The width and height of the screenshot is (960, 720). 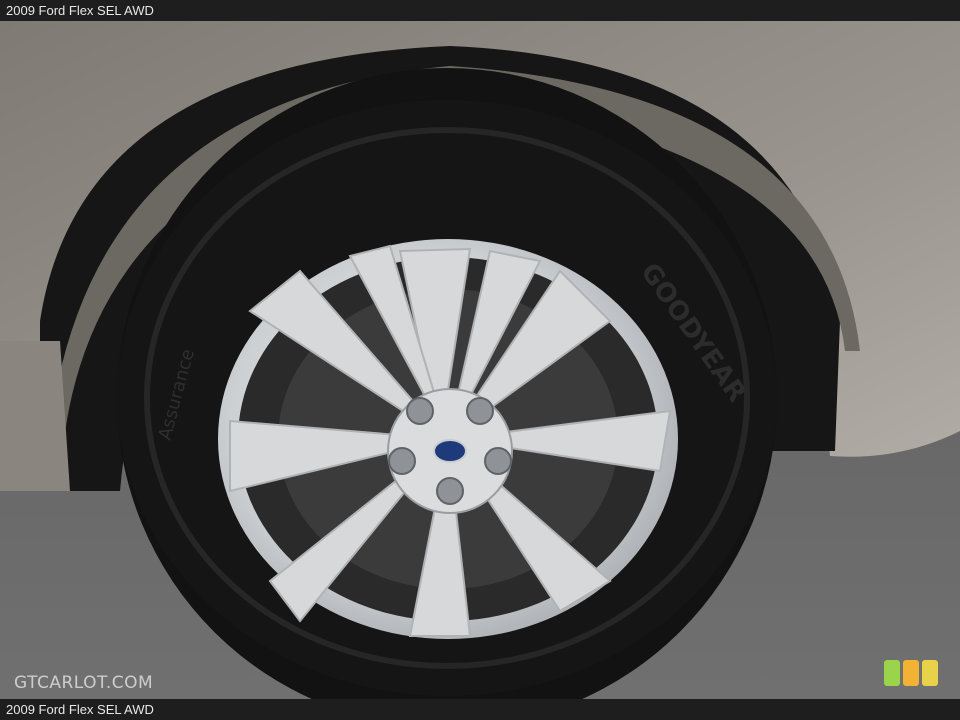 I want to click on title-bar: 2009 Ford Flex SEL AWD, so click(x=480, y=10).